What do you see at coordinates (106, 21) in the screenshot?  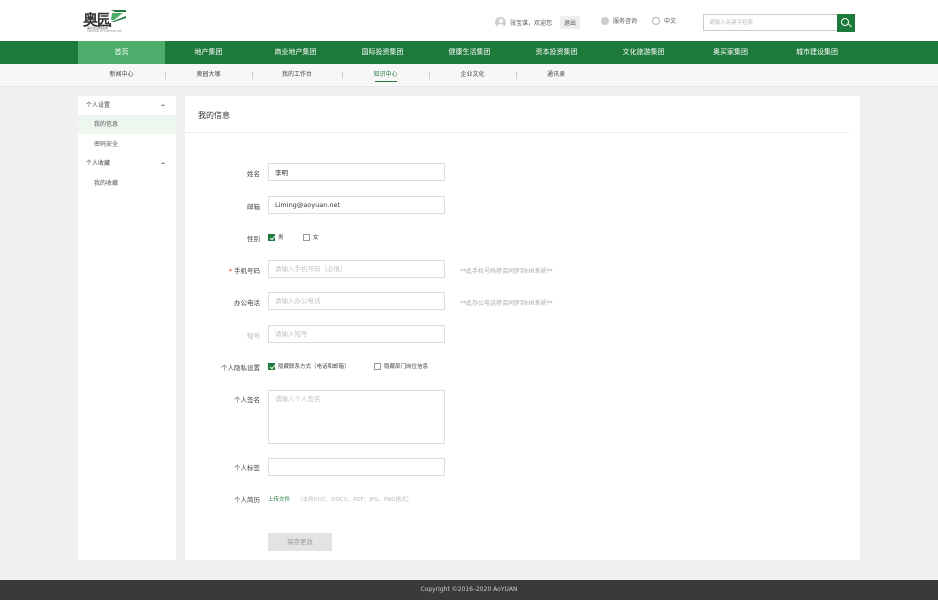 I see `logo: 奥园 美好生活缔造者 CREATOR OF A BETTER LIFE` at bounding box center [106, 21].